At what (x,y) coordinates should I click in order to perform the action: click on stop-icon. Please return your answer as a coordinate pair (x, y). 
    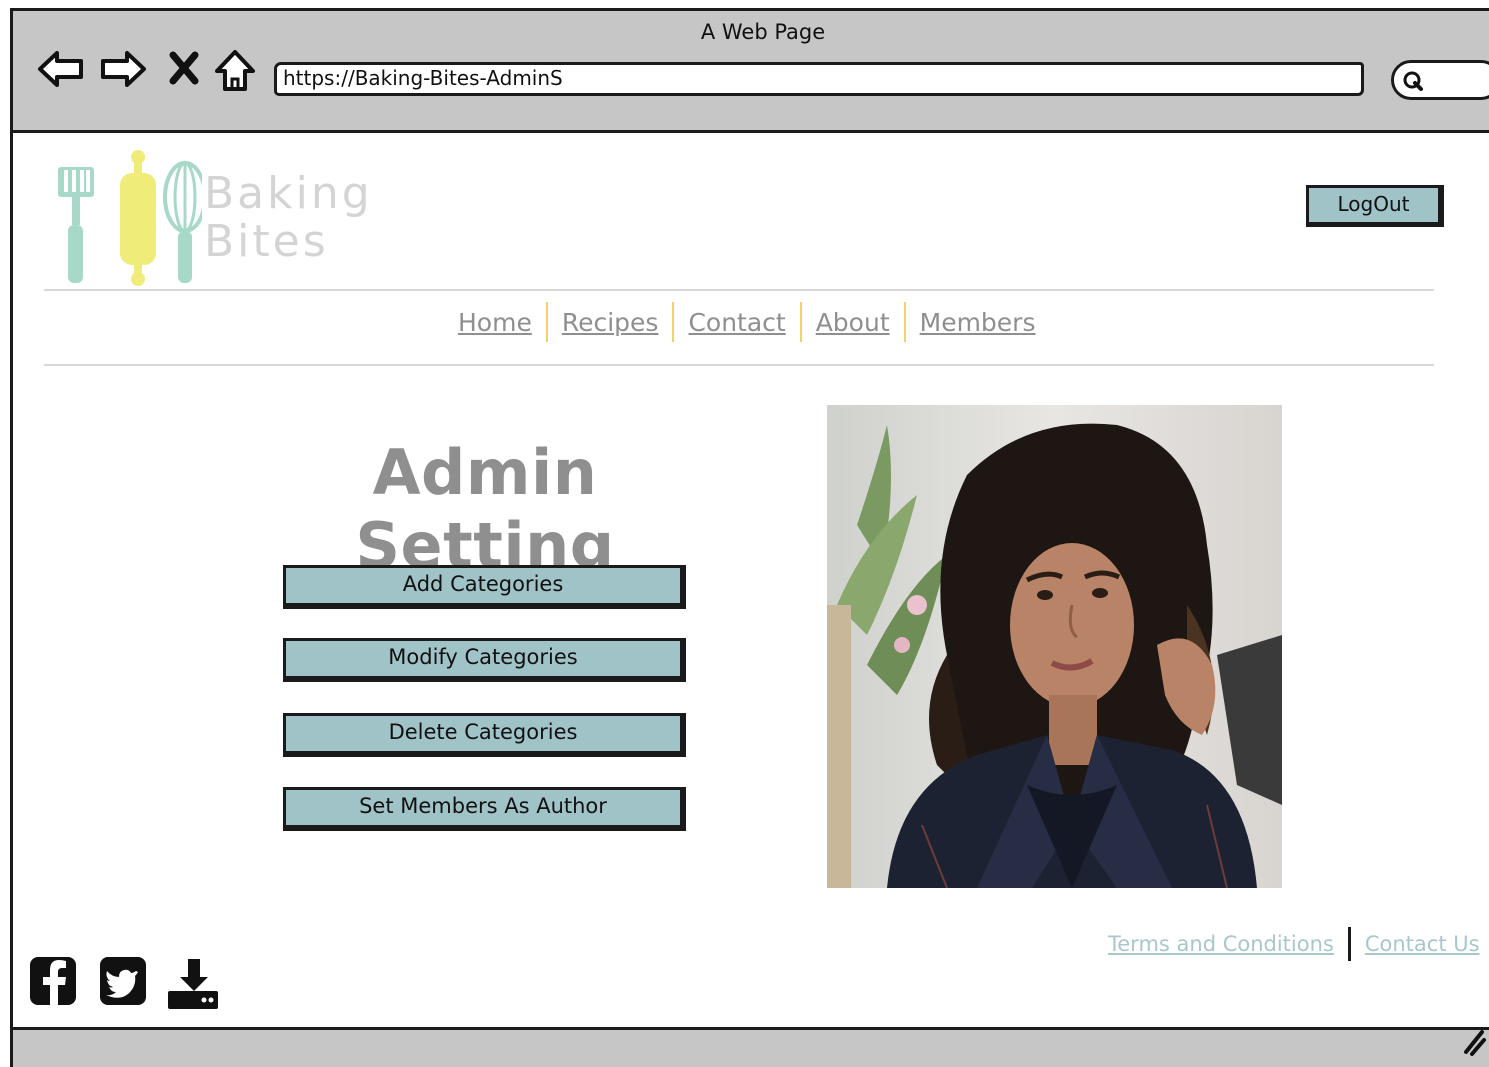
    Looking at the image, I should click on (184, 69).